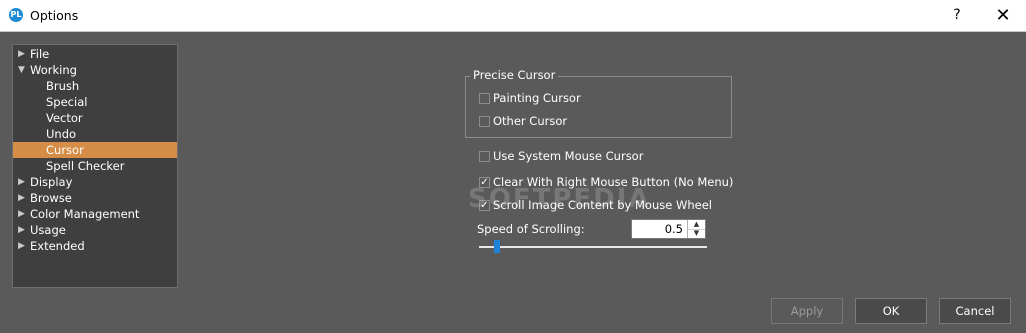  What do you see at coordinates (48, 230) in the screenshot?
I see `tree-item-label: Usage` at bounding box center [48, 230].